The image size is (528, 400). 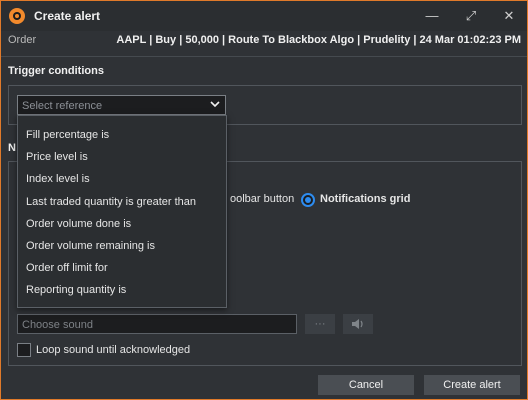 I want to click on title-bar: Create alert — ⤢ ✕, so click(x=264, y=16).